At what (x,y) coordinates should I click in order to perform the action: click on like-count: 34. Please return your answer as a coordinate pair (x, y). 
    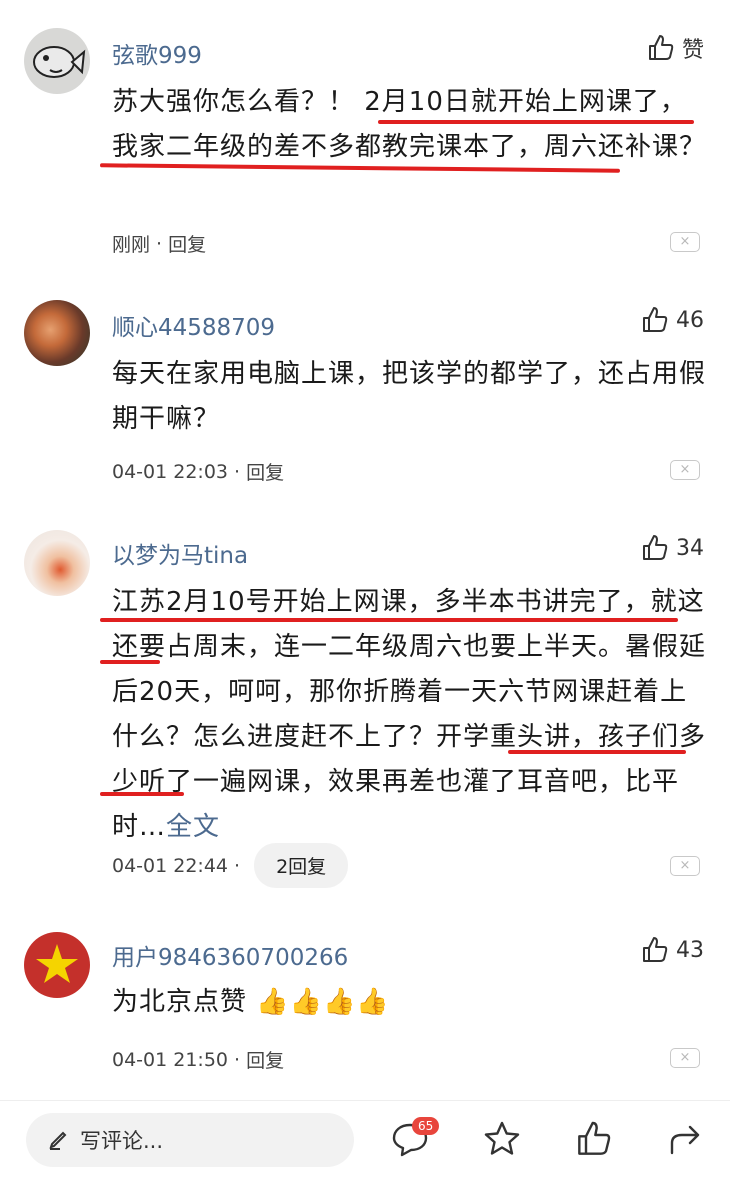
    Looking at the image, I should click on (690, 548).